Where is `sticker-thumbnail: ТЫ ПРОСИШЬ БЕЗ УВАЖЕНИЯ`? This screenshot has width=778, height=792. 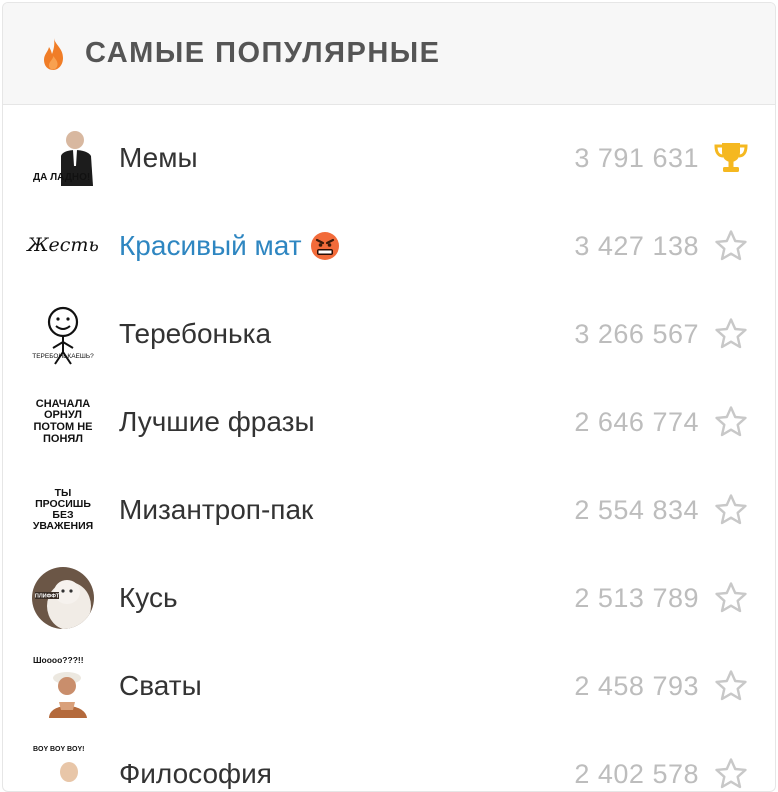 sticker-thumbnail: ТЫ ПРОСИШЬ БЕЗ УВАЖЕНИЯ is located at coordinates (63, 510).